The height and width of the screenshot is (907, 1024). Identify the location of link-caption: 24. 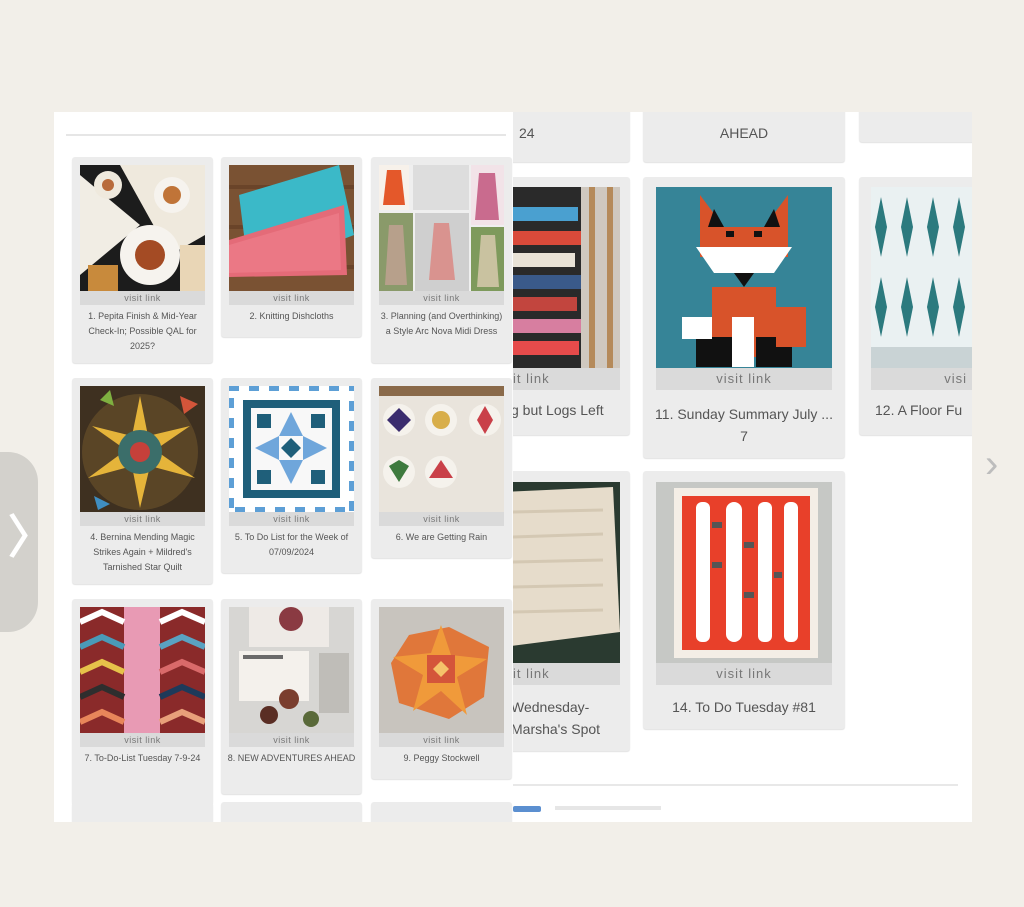
(549, 133).